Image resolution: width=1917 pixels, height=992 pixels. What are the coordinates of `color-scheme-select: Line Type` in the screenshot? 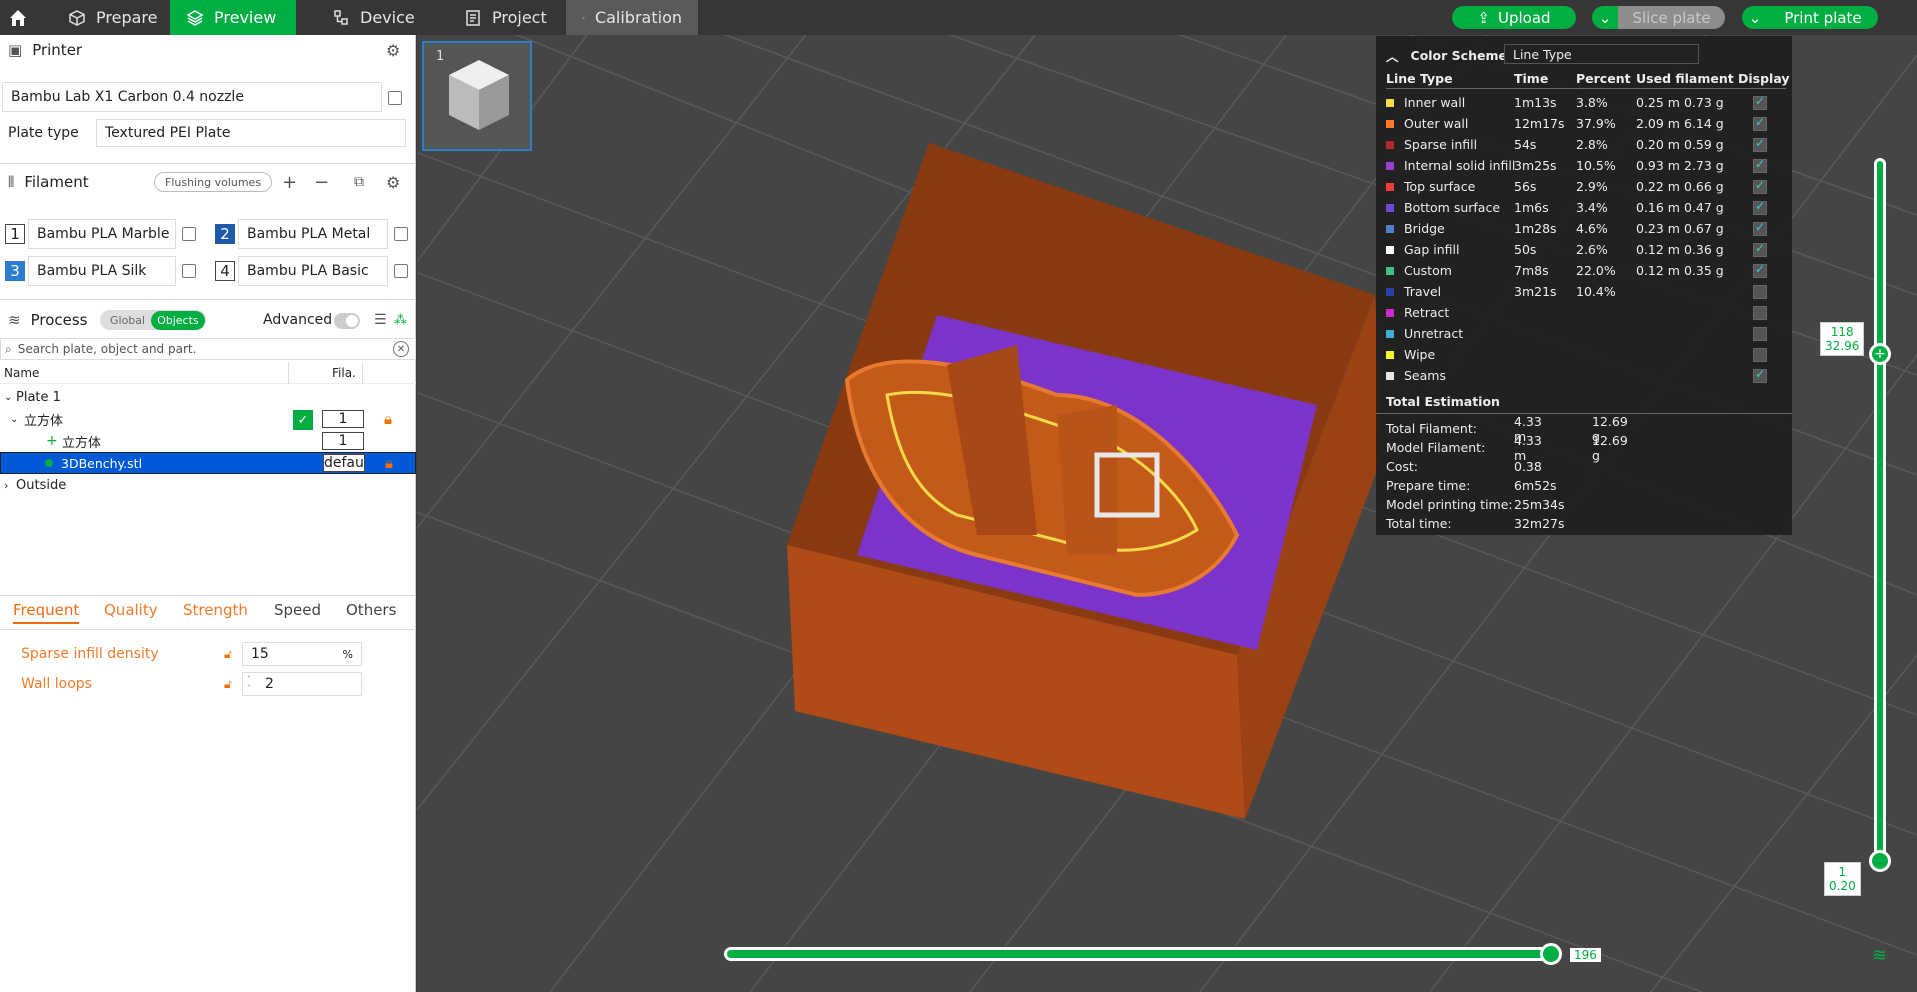 It's located at (1601, 54).